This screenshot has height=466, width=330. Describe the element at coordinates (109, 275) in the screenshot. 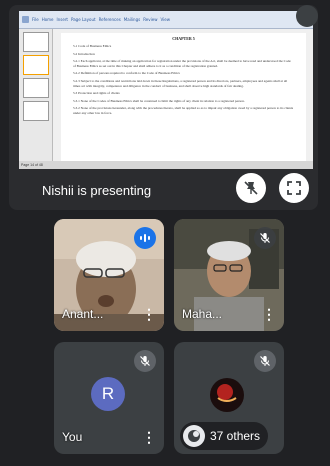

I see `participant-tile-anant: Anant... ⋮` at that location.